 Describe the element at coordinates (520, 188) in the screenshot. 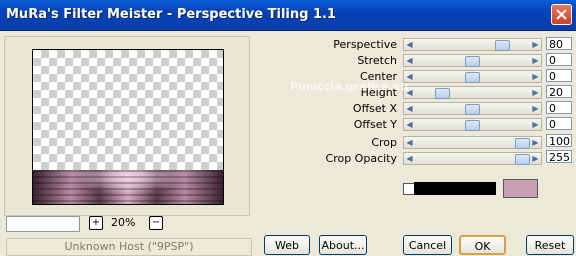

I see `tile-color-swatch` at that location.